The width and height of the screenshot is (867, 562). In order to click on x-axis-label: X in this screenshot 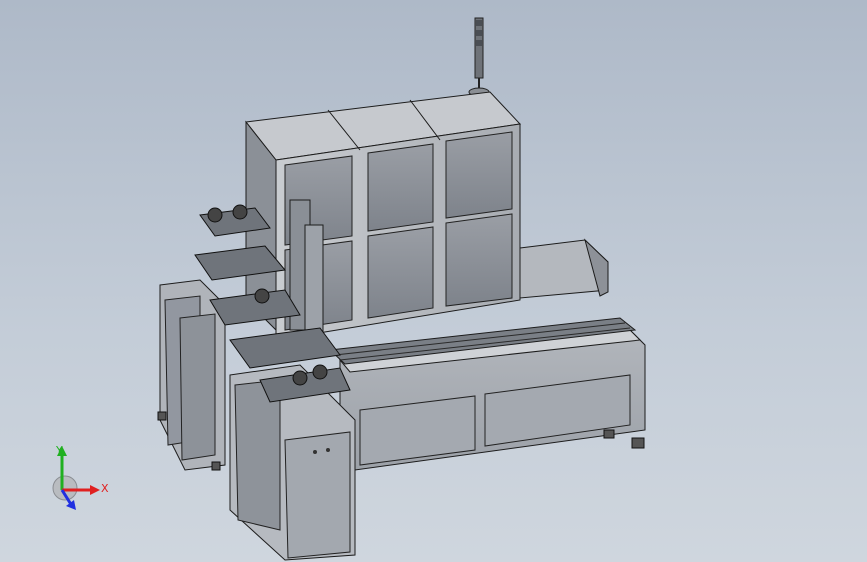, I will do `click(105, 488)`.